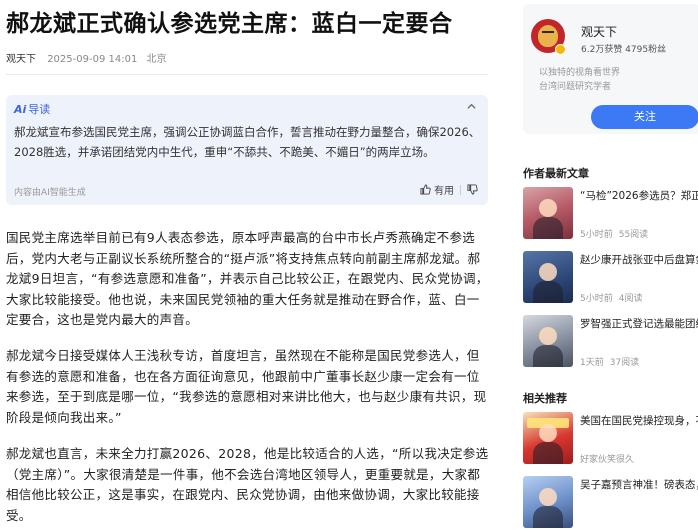  What do you see at coordinates (471, 106) in the screenshot?
I see `chevron-up-icon` at bounding box center [471, 106].